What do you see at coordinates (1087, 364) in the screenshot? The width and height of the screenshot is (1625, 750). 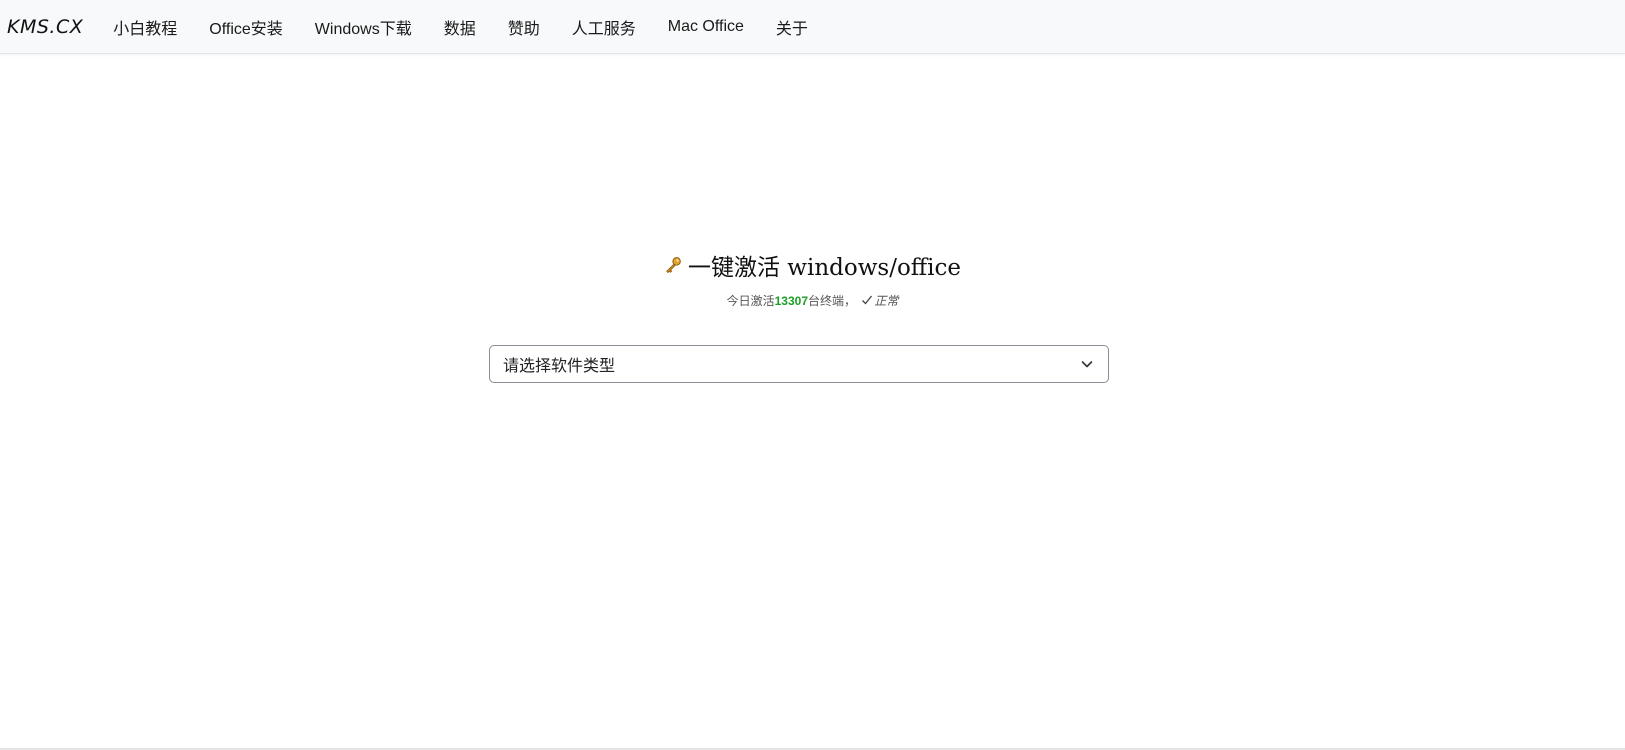 I see `chevron-down-icon` at bounding box center [1087, 364].